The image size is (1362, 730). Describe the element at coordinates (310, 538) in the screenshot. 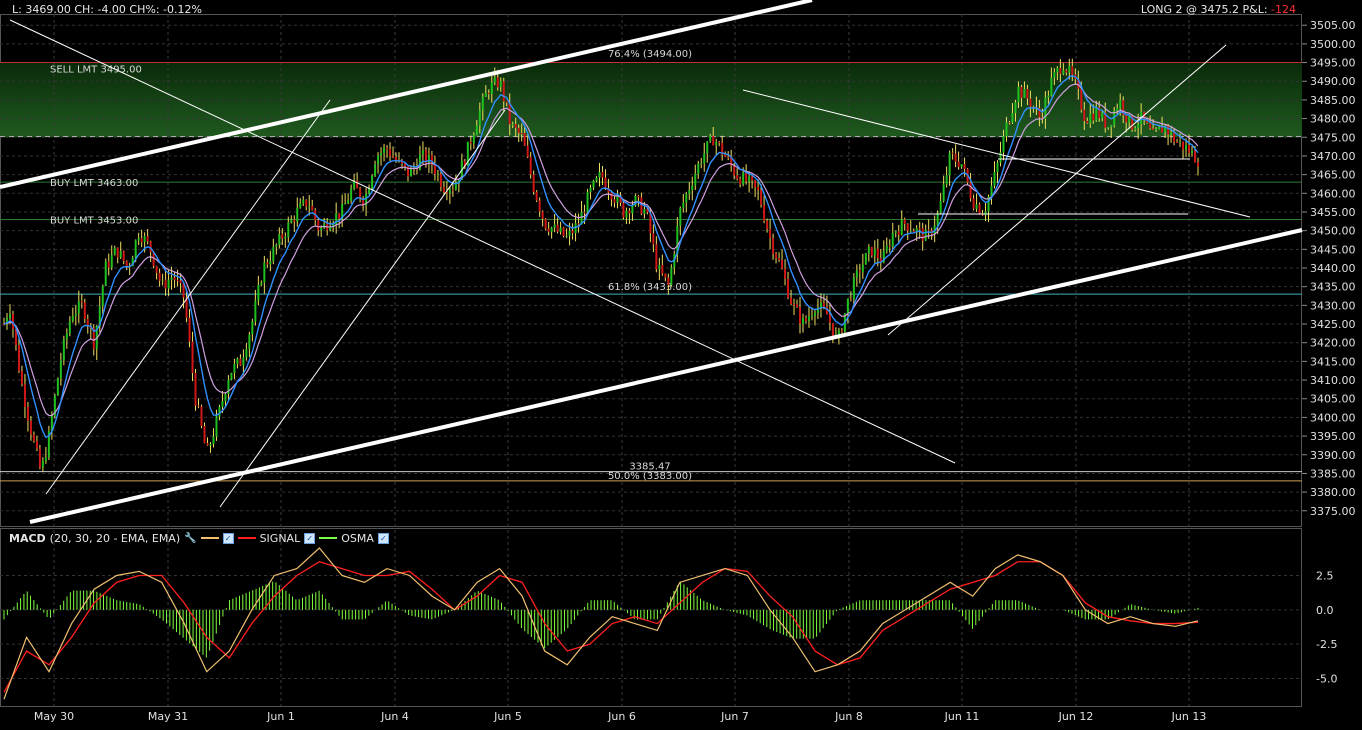

I see `signal-checkbox: ✓` at that location.